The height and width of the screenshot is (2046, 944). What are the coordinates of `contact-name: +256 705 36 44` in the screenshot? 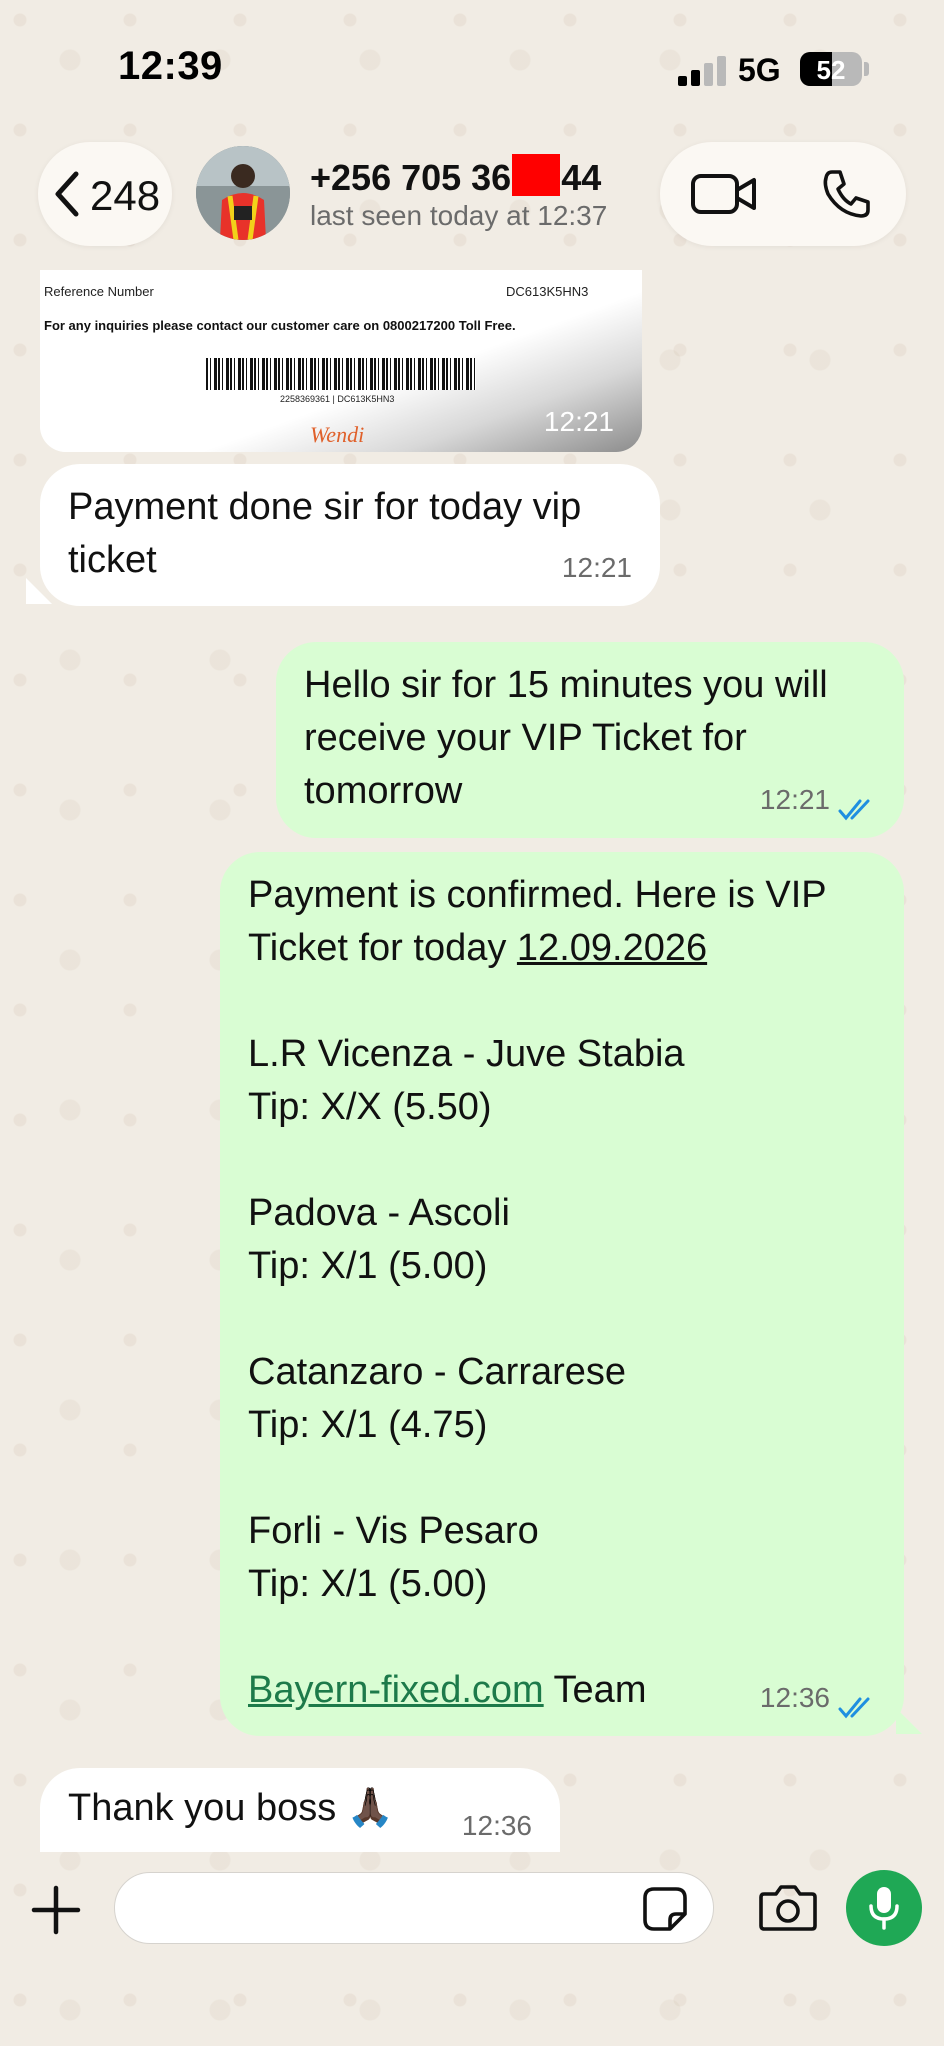 It's located at (455, 176).